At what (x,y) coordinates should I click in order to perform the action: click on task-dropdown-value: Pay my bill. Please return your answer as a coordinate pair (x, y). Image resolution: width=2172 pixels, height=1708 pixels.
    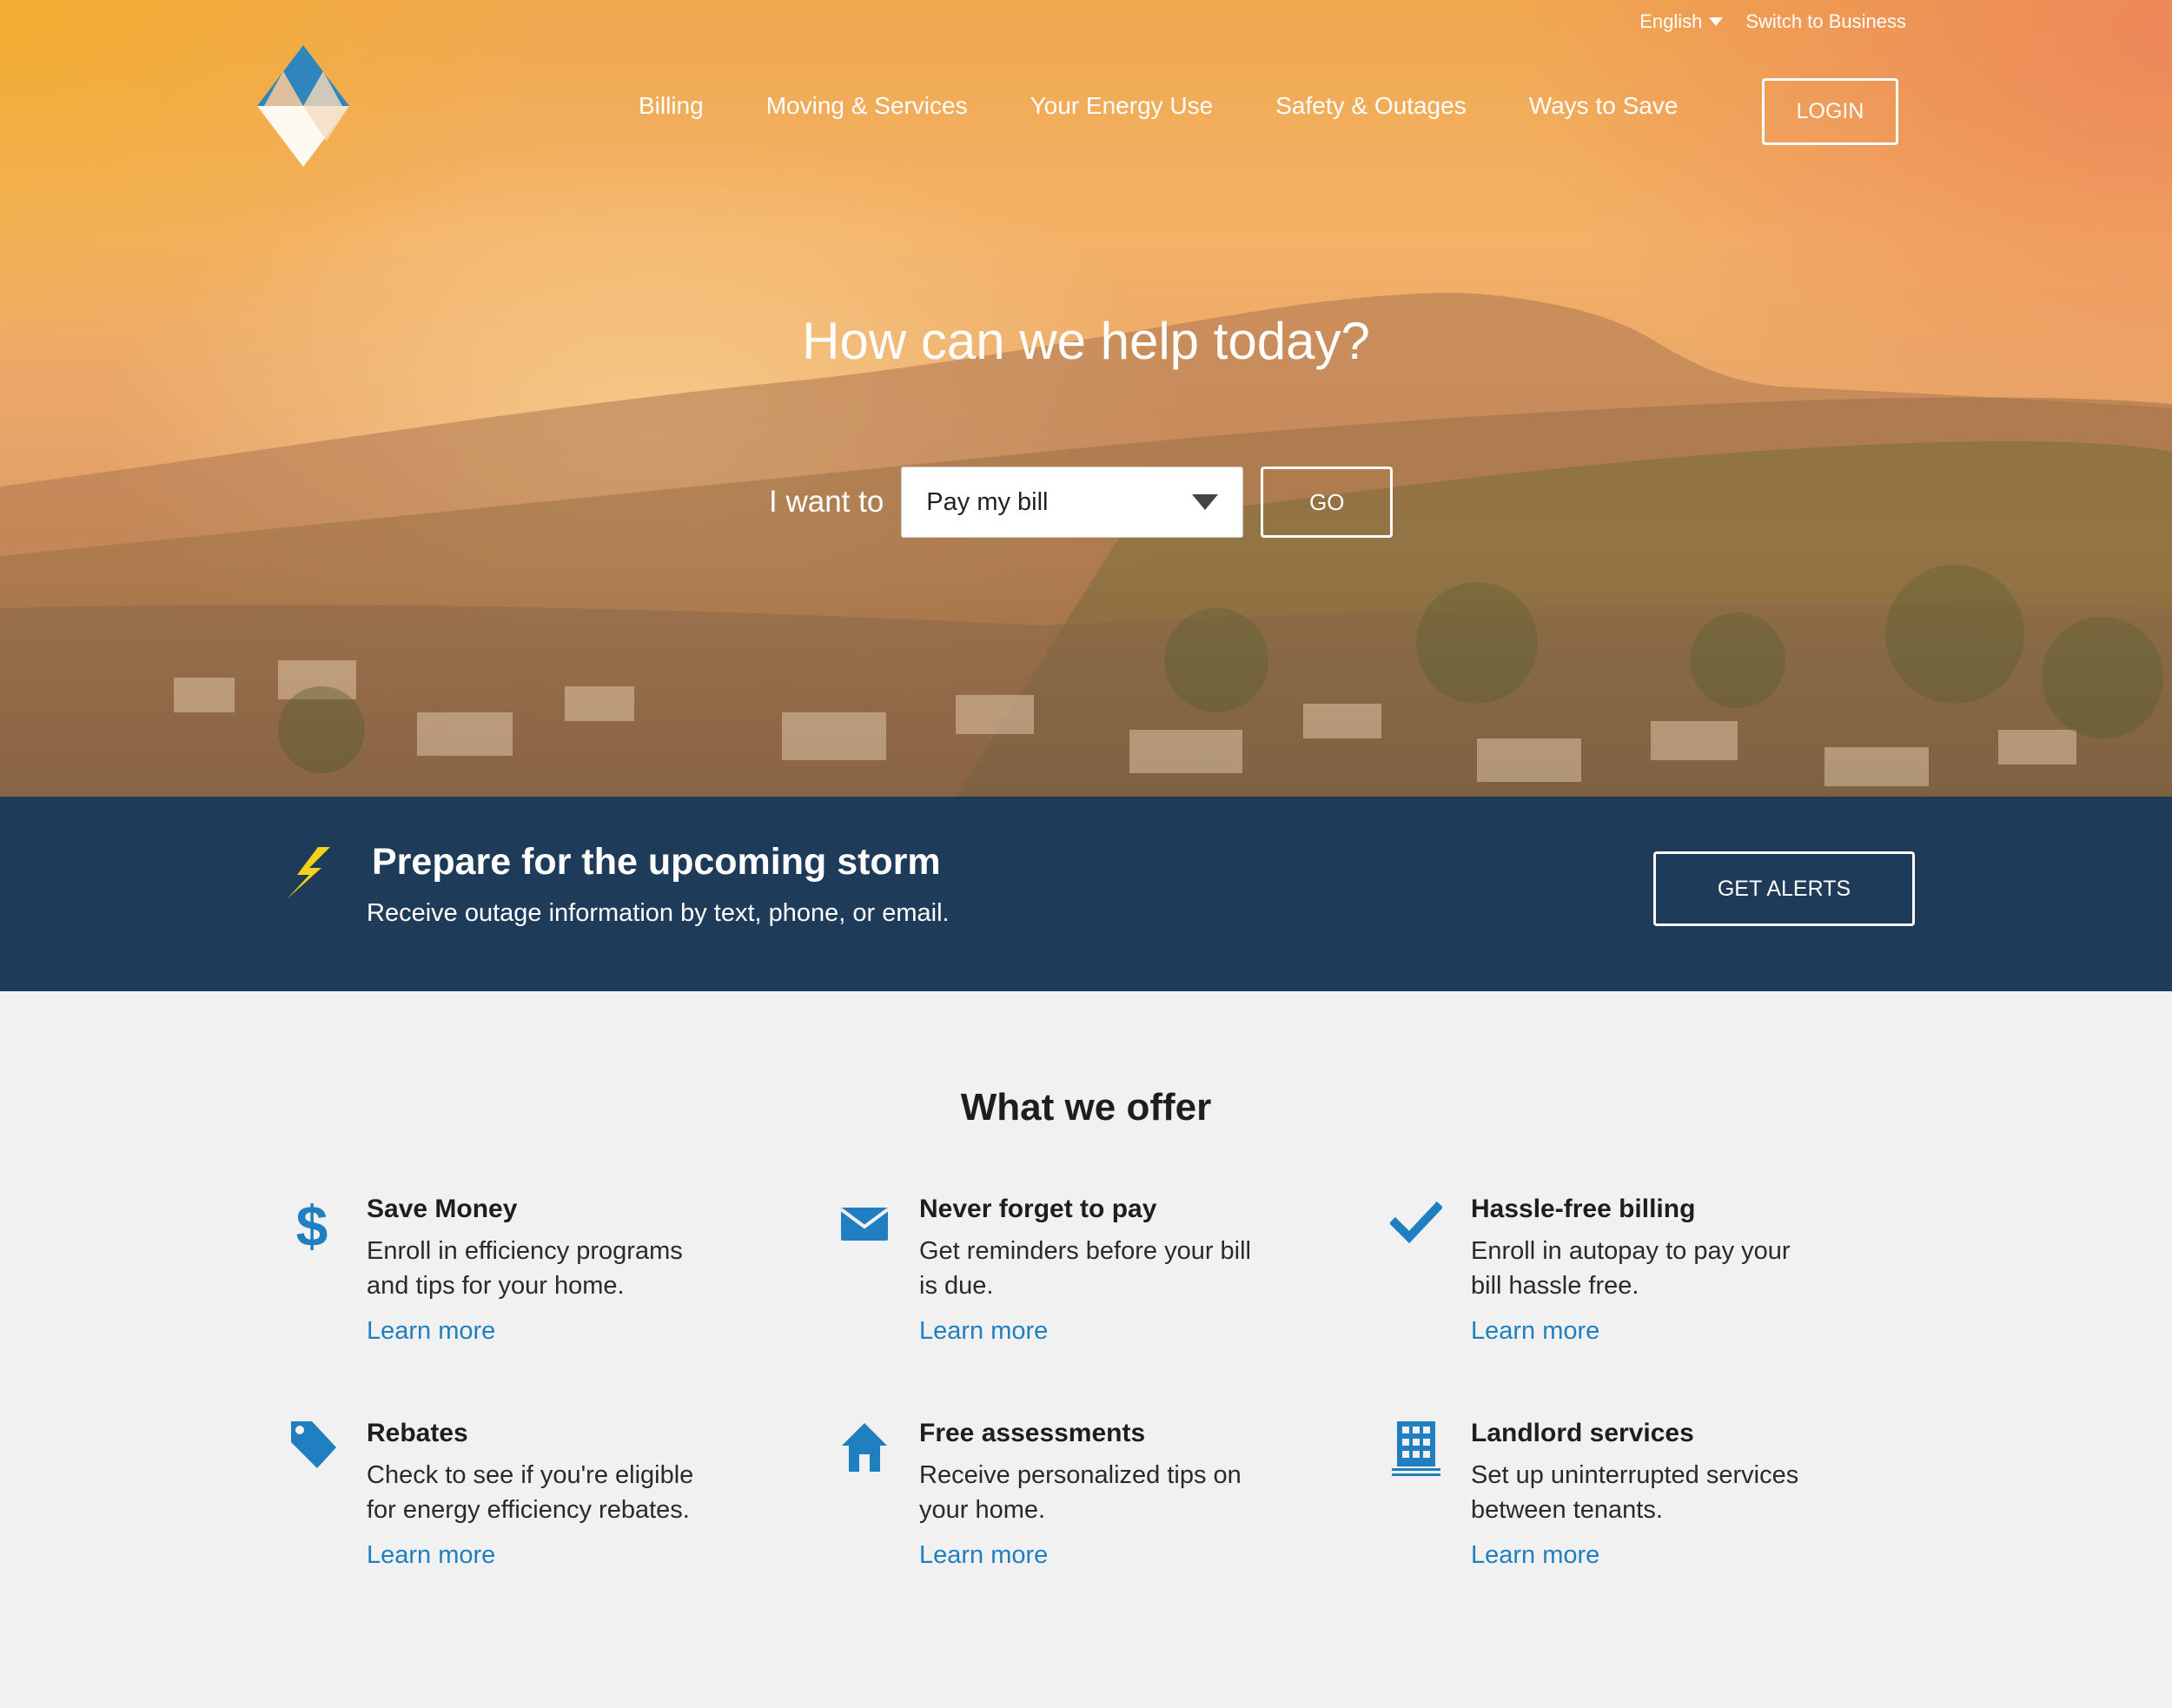
    Looking at the image, I should click on (987, 501).